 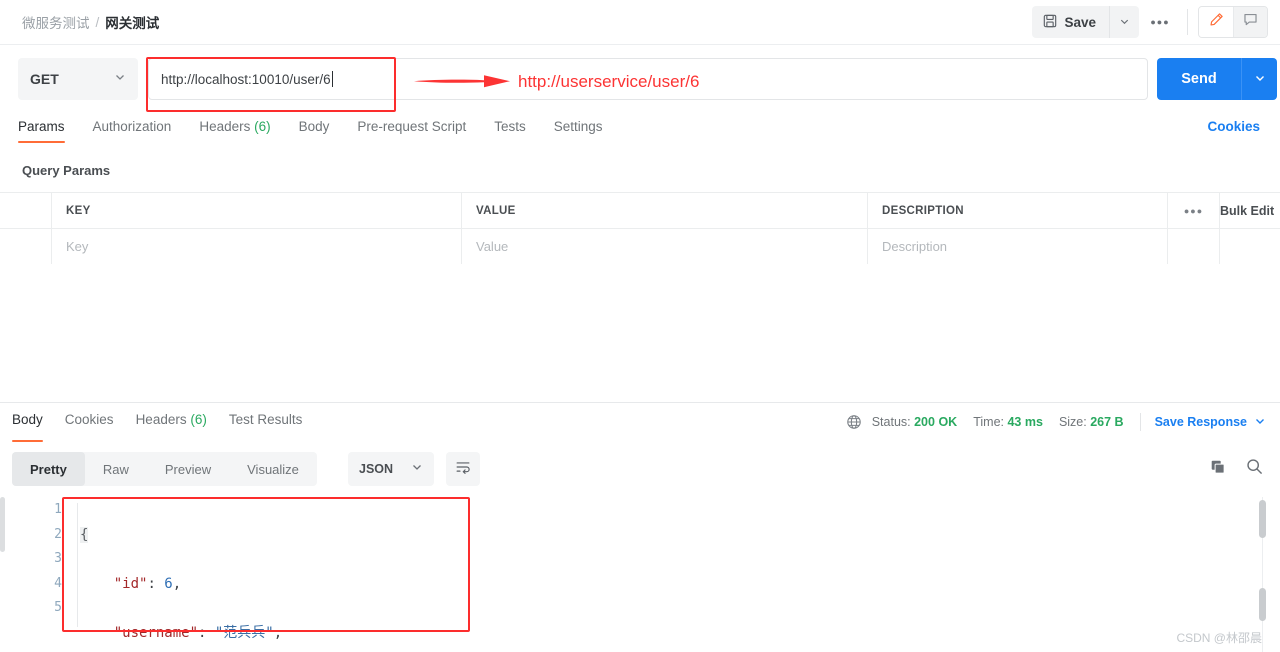 I want to click on cookies-link: Cookies, so click(x=1233, y=126).